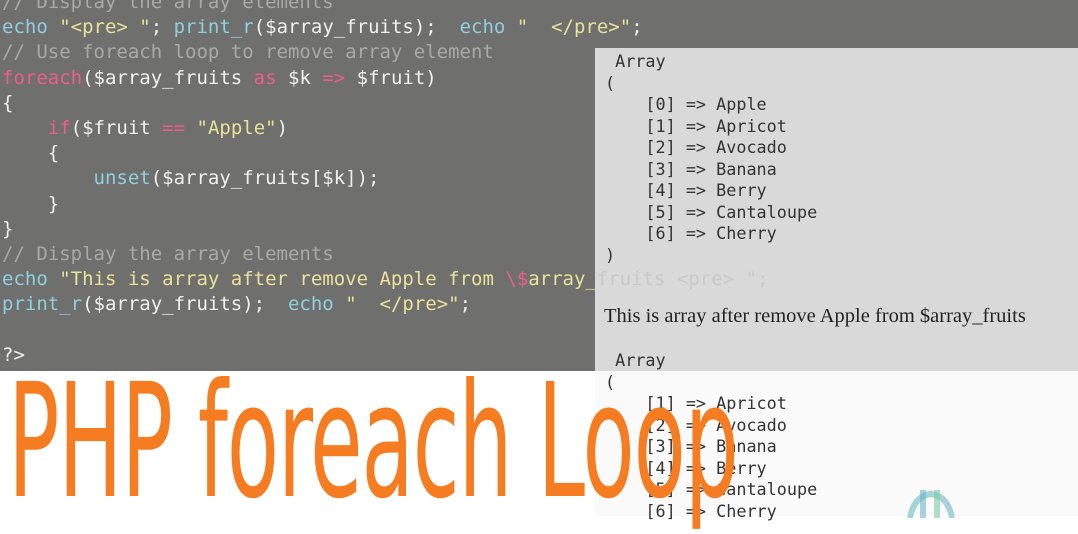 This screenshot has height=534, width=1078. Describe the element at coordinates (299, 77) in the screenshot. I see `code-token: $k` at that location.